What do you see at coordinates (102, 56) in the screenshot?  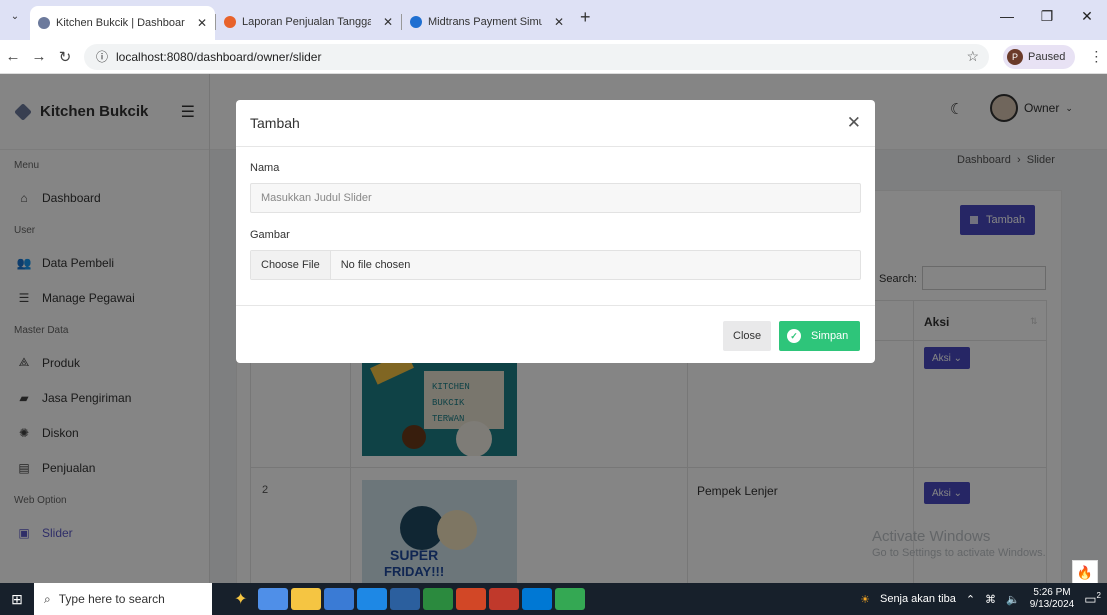 I see `site-info-icon: ⓘ` at bounding box center [102, 56].